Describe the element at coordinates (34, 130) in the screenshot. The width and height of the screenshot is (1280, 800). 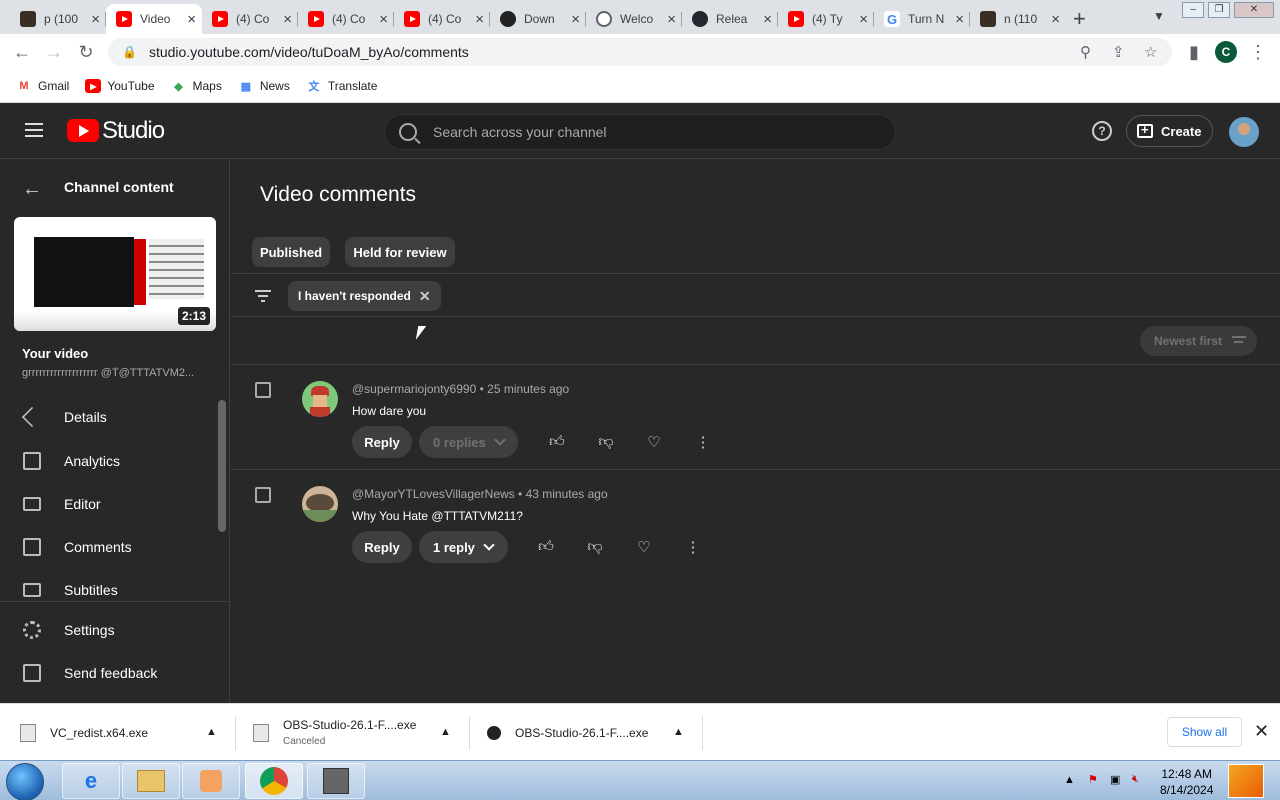
I see `hamburger-menu-icon` at that location.